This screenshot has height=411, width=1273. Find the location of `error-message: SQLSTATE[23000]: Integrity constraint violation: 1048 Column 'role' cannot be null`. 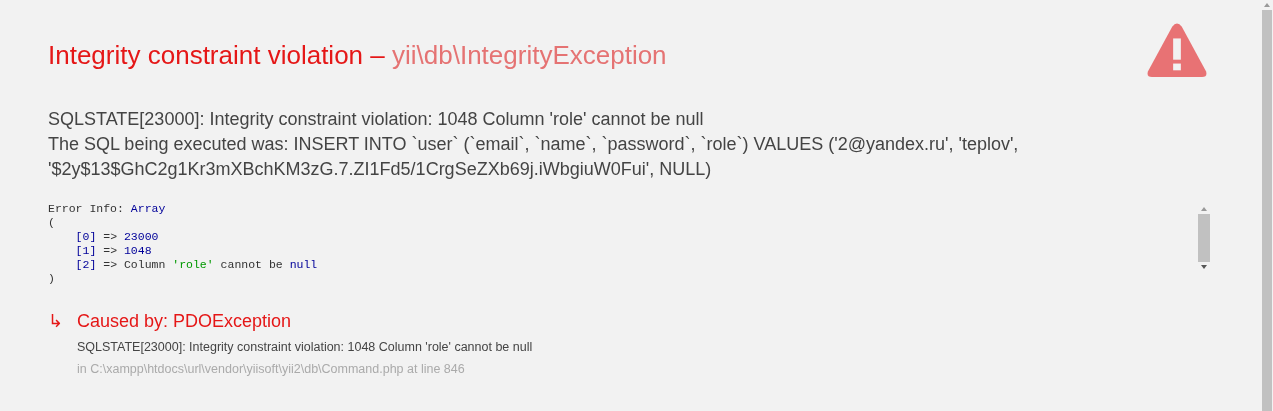

error-message: SQLSTATE[23000]: Integrity constraint violation: 1048 Column 'role' cannot be null is located at coordinates (376, 119).